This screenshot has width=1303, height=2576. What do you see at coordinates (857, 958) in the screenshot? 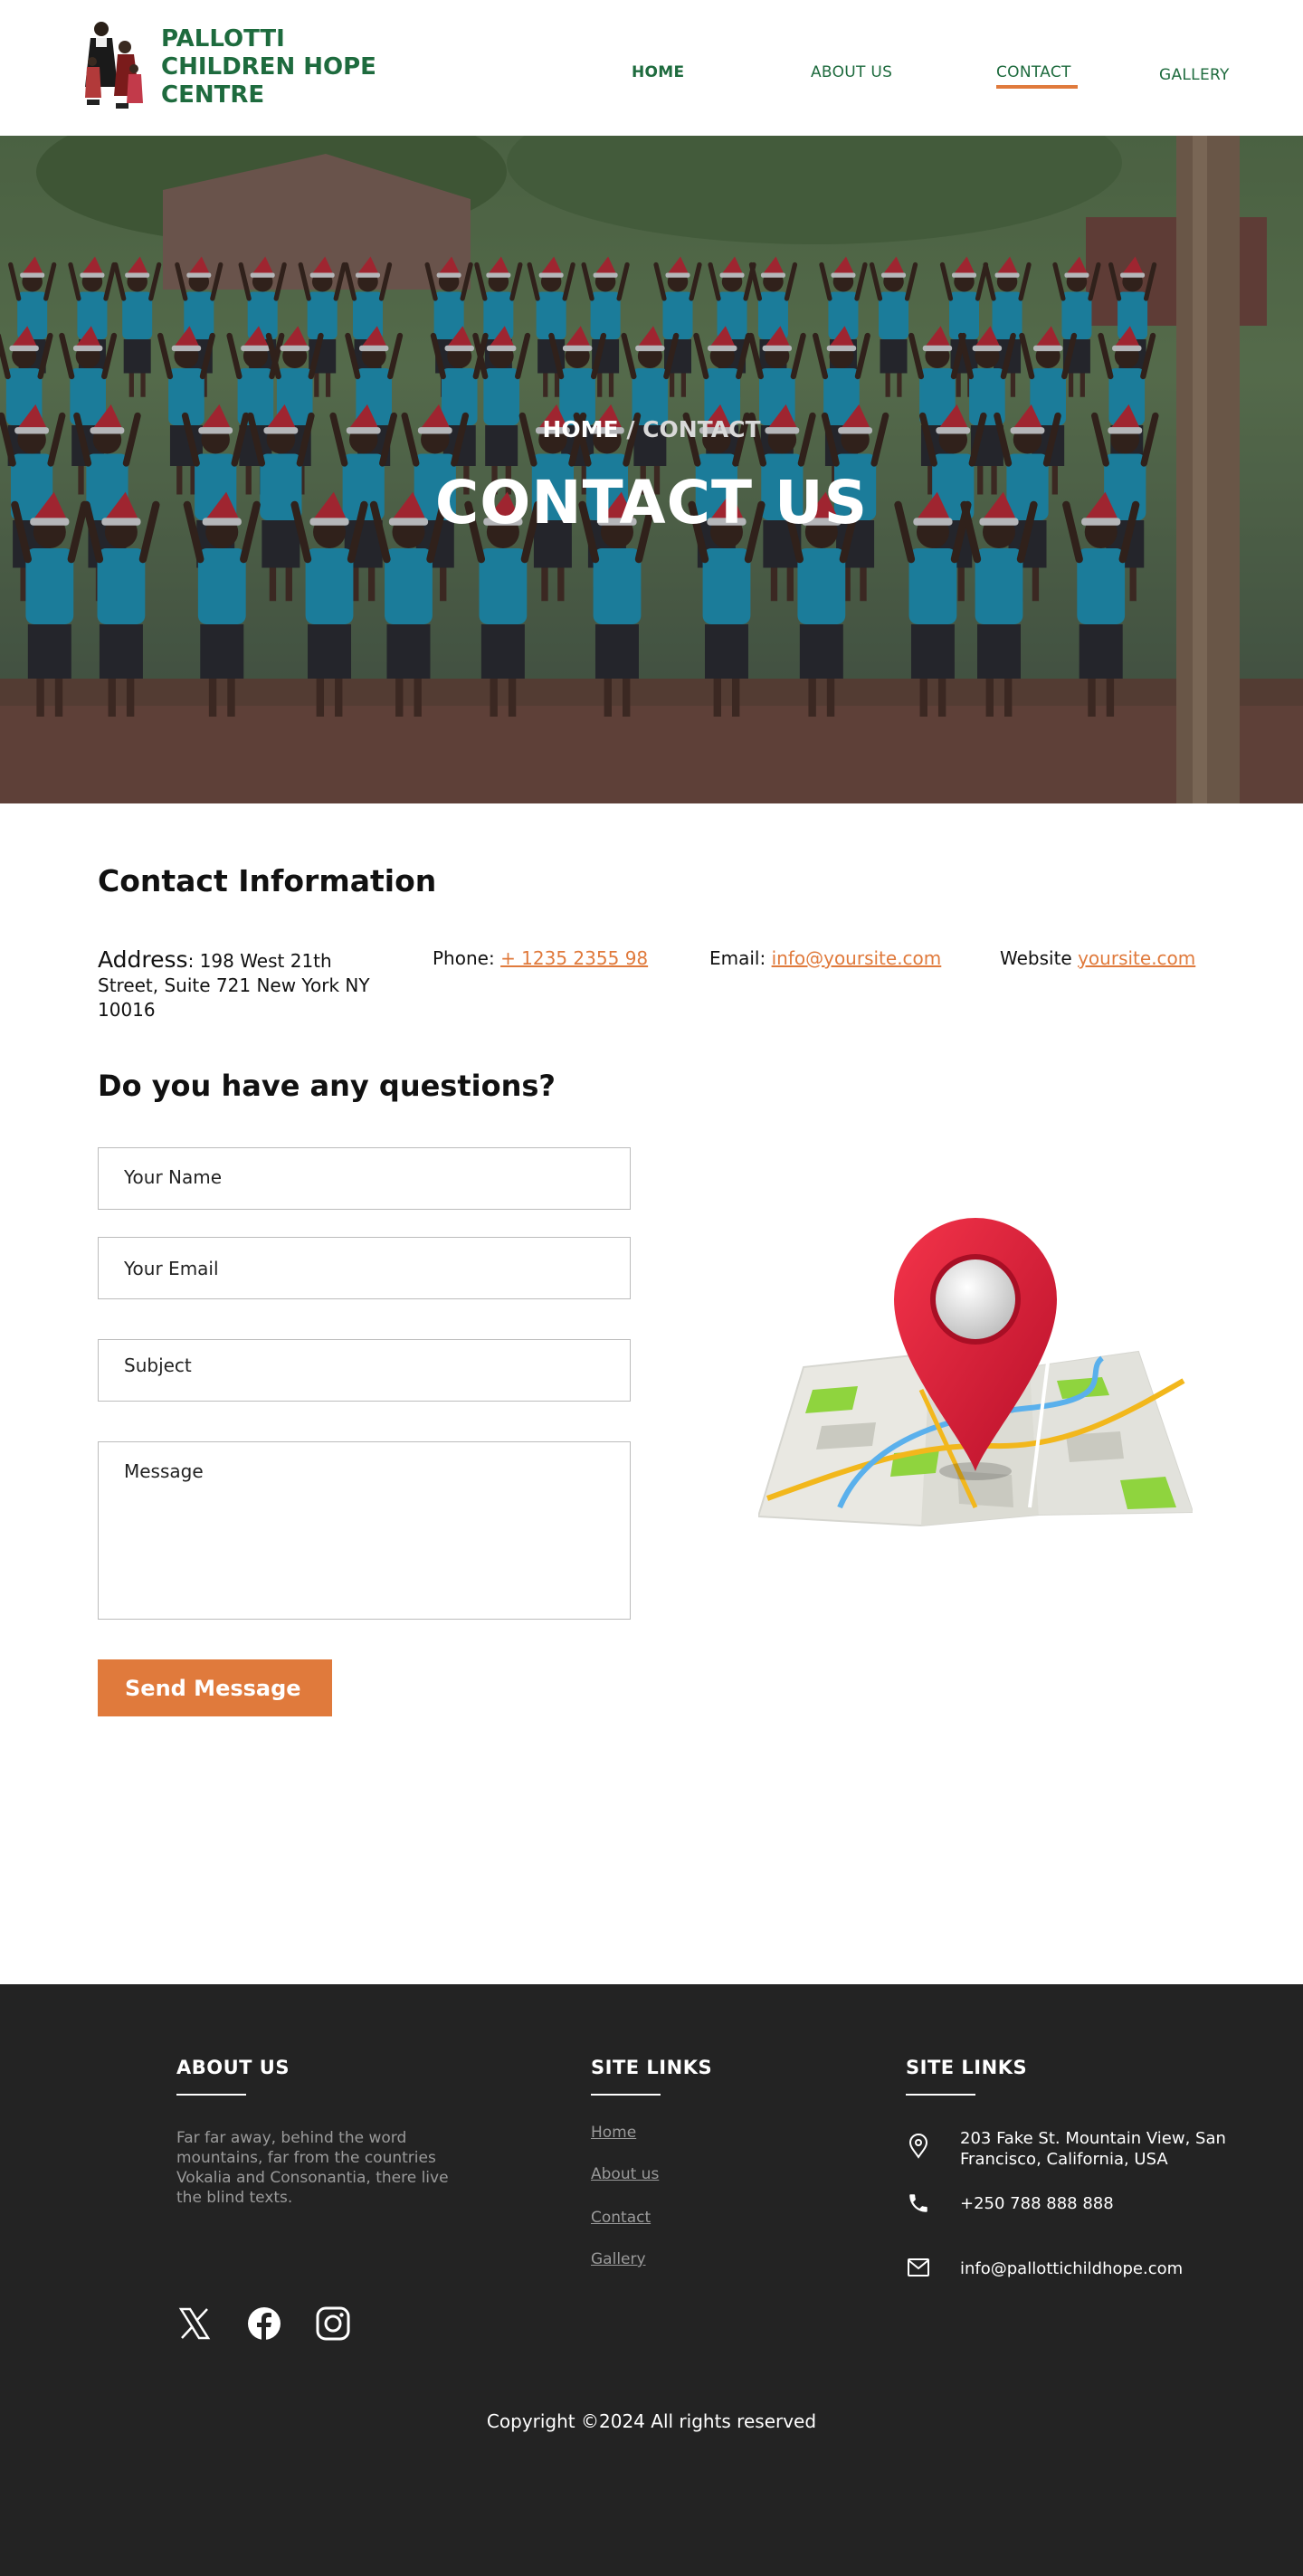
I see `email-link: info@yoursite.com` at bounding box center [857, 958].